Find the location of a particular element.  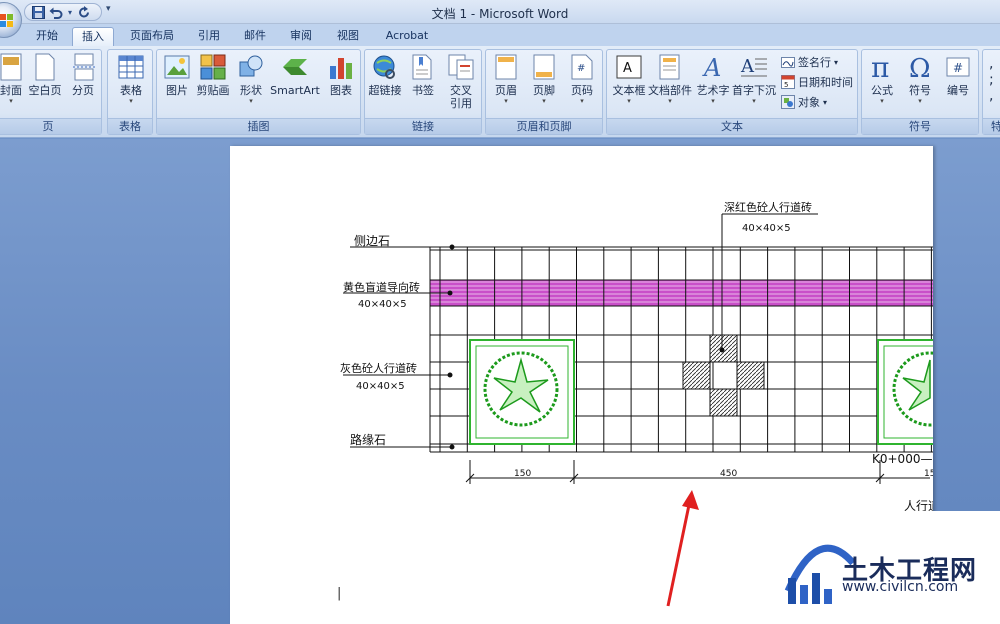

page-number-icon: # is located at coordinates (582, 67).